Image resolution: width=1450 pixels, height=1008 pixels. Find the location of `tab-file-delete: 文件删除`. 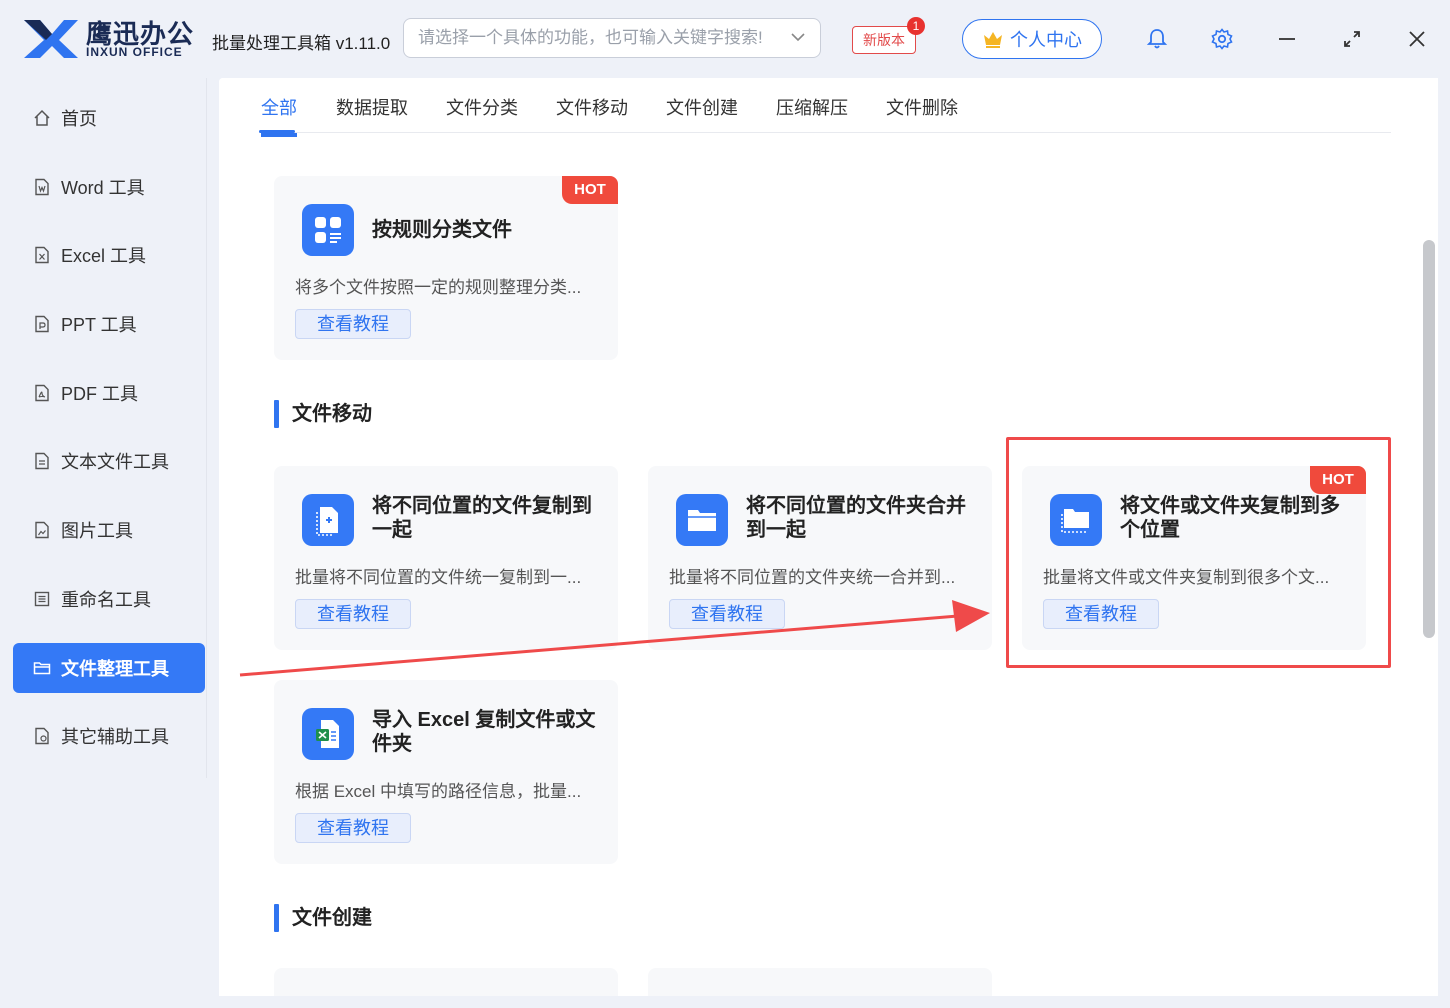

tab-file-delete: 文件删除 is located at coordinates (922, 107).